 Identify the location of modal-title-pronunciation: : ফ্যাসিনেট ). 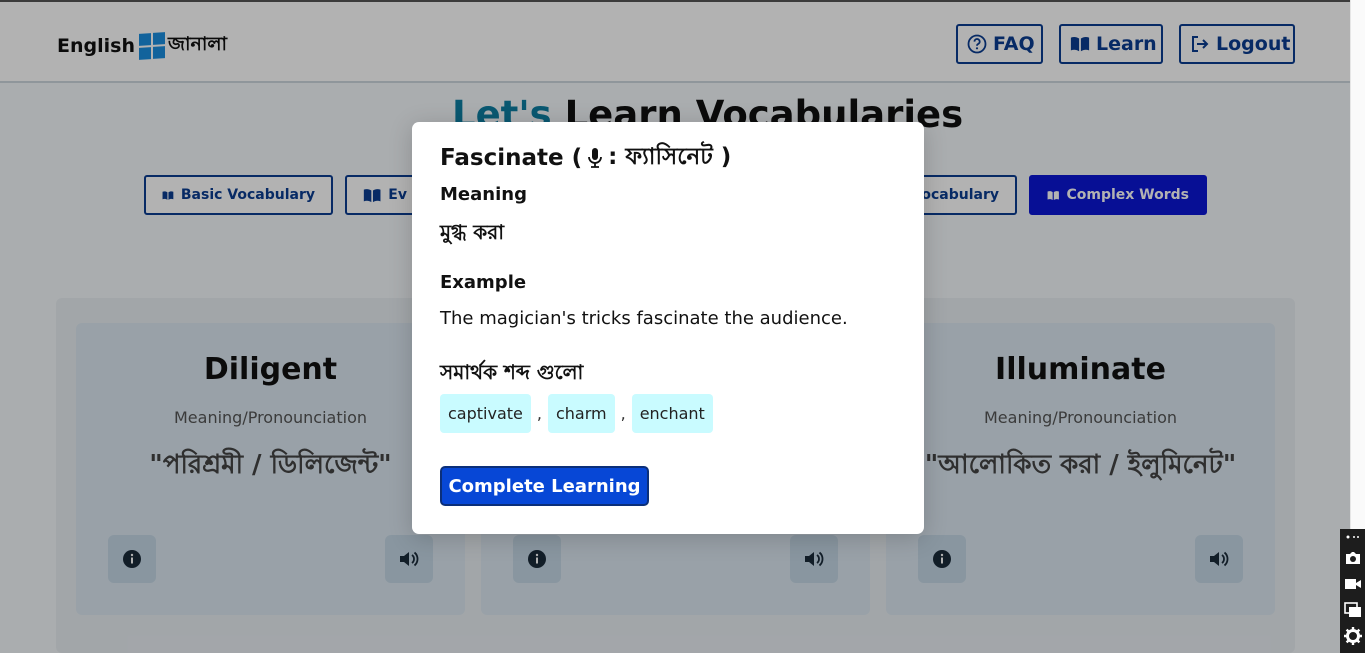
(670, 157).